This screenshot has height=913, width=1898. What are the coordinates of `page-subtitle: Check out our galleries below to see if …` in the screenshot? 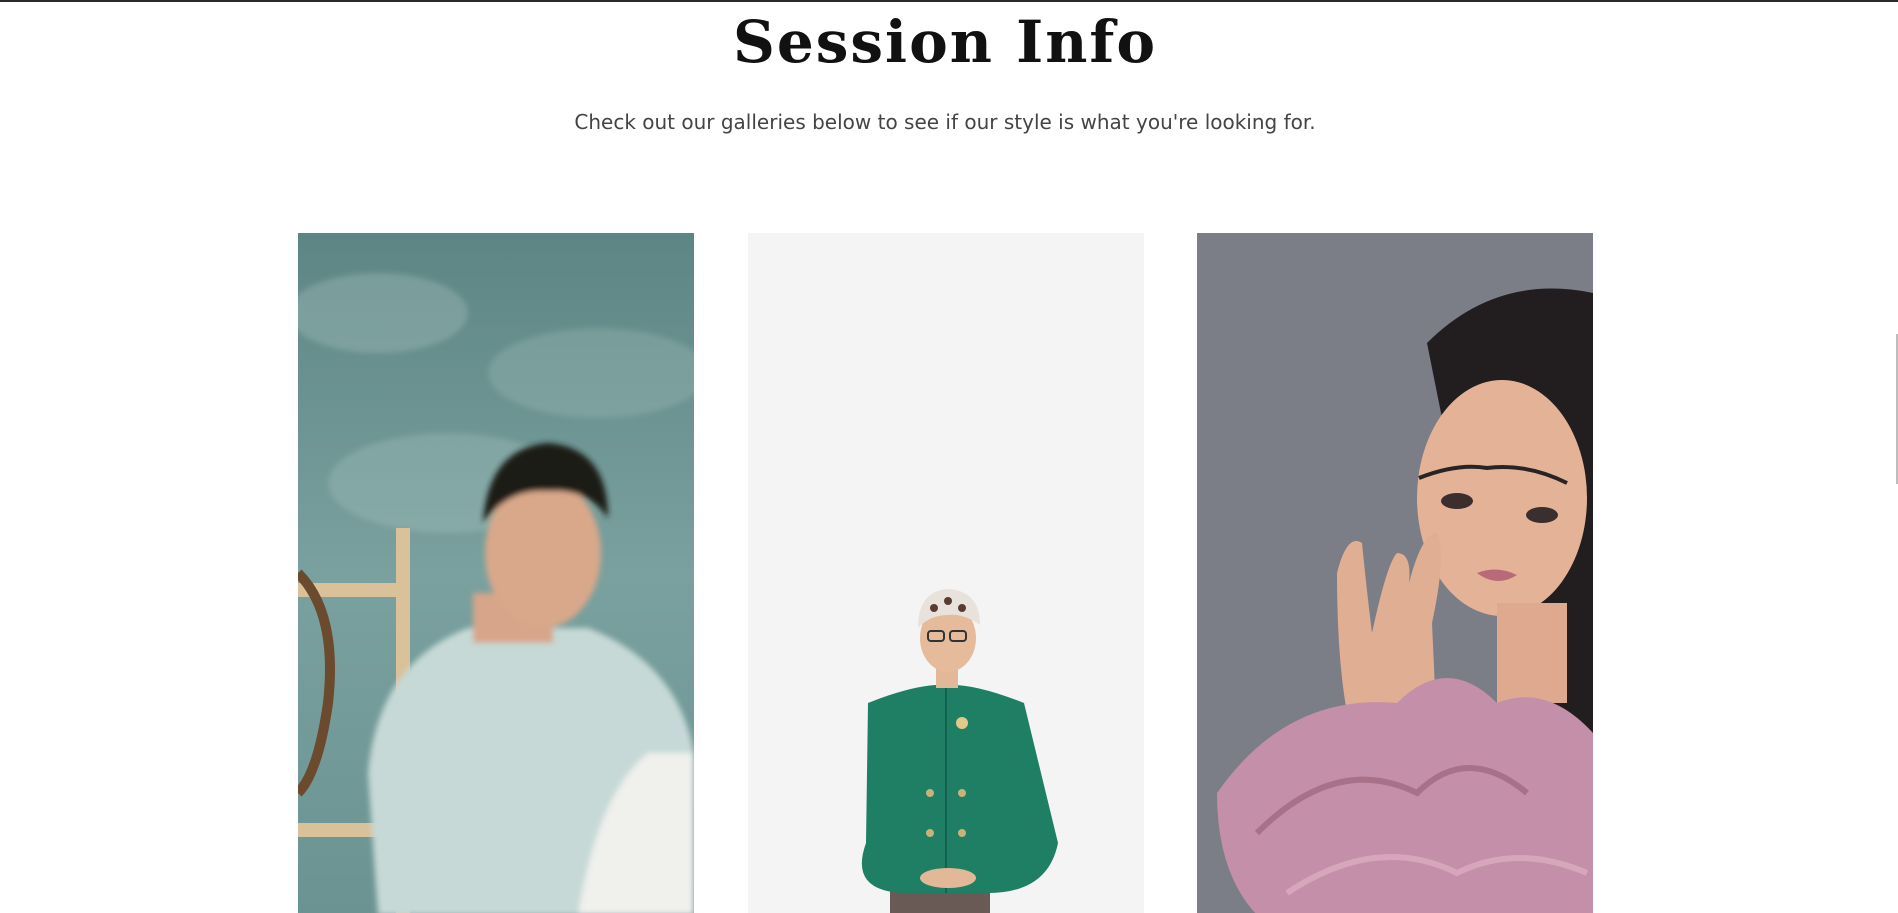 It's located at (945, 122).